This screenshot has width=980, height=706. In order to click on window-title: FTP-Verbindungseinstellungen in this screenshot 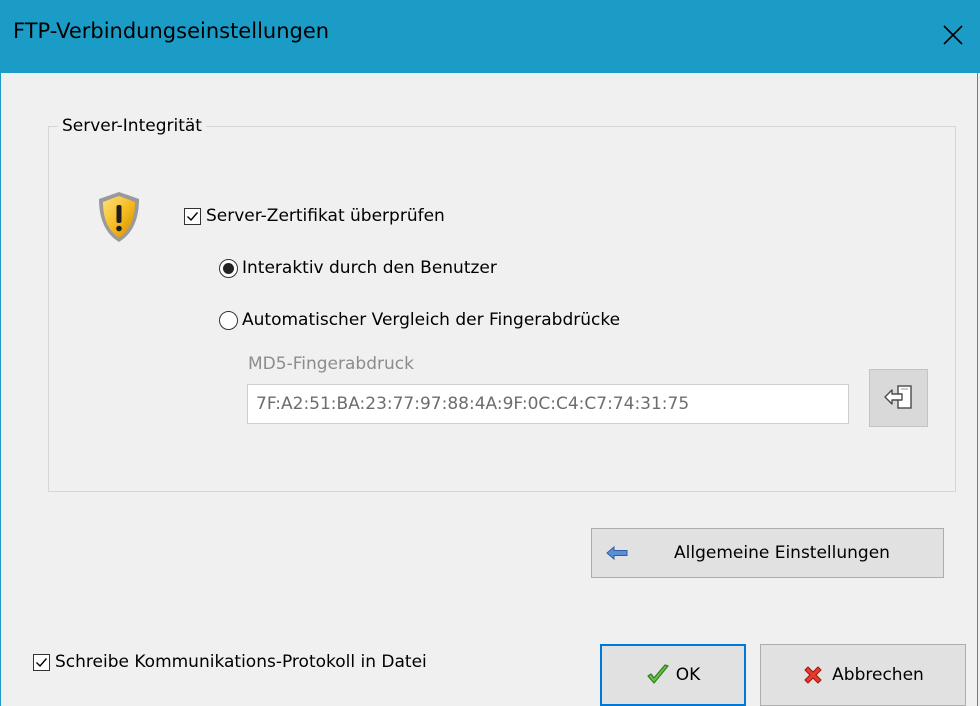, I will do `click(171, 31)`.